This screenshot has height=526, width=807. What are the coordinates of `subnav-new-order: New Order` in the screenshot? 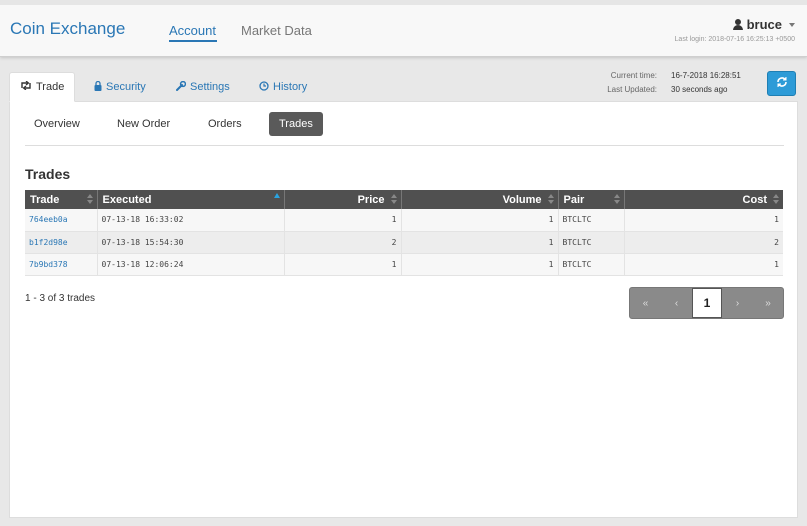 It's located at (143, 124).